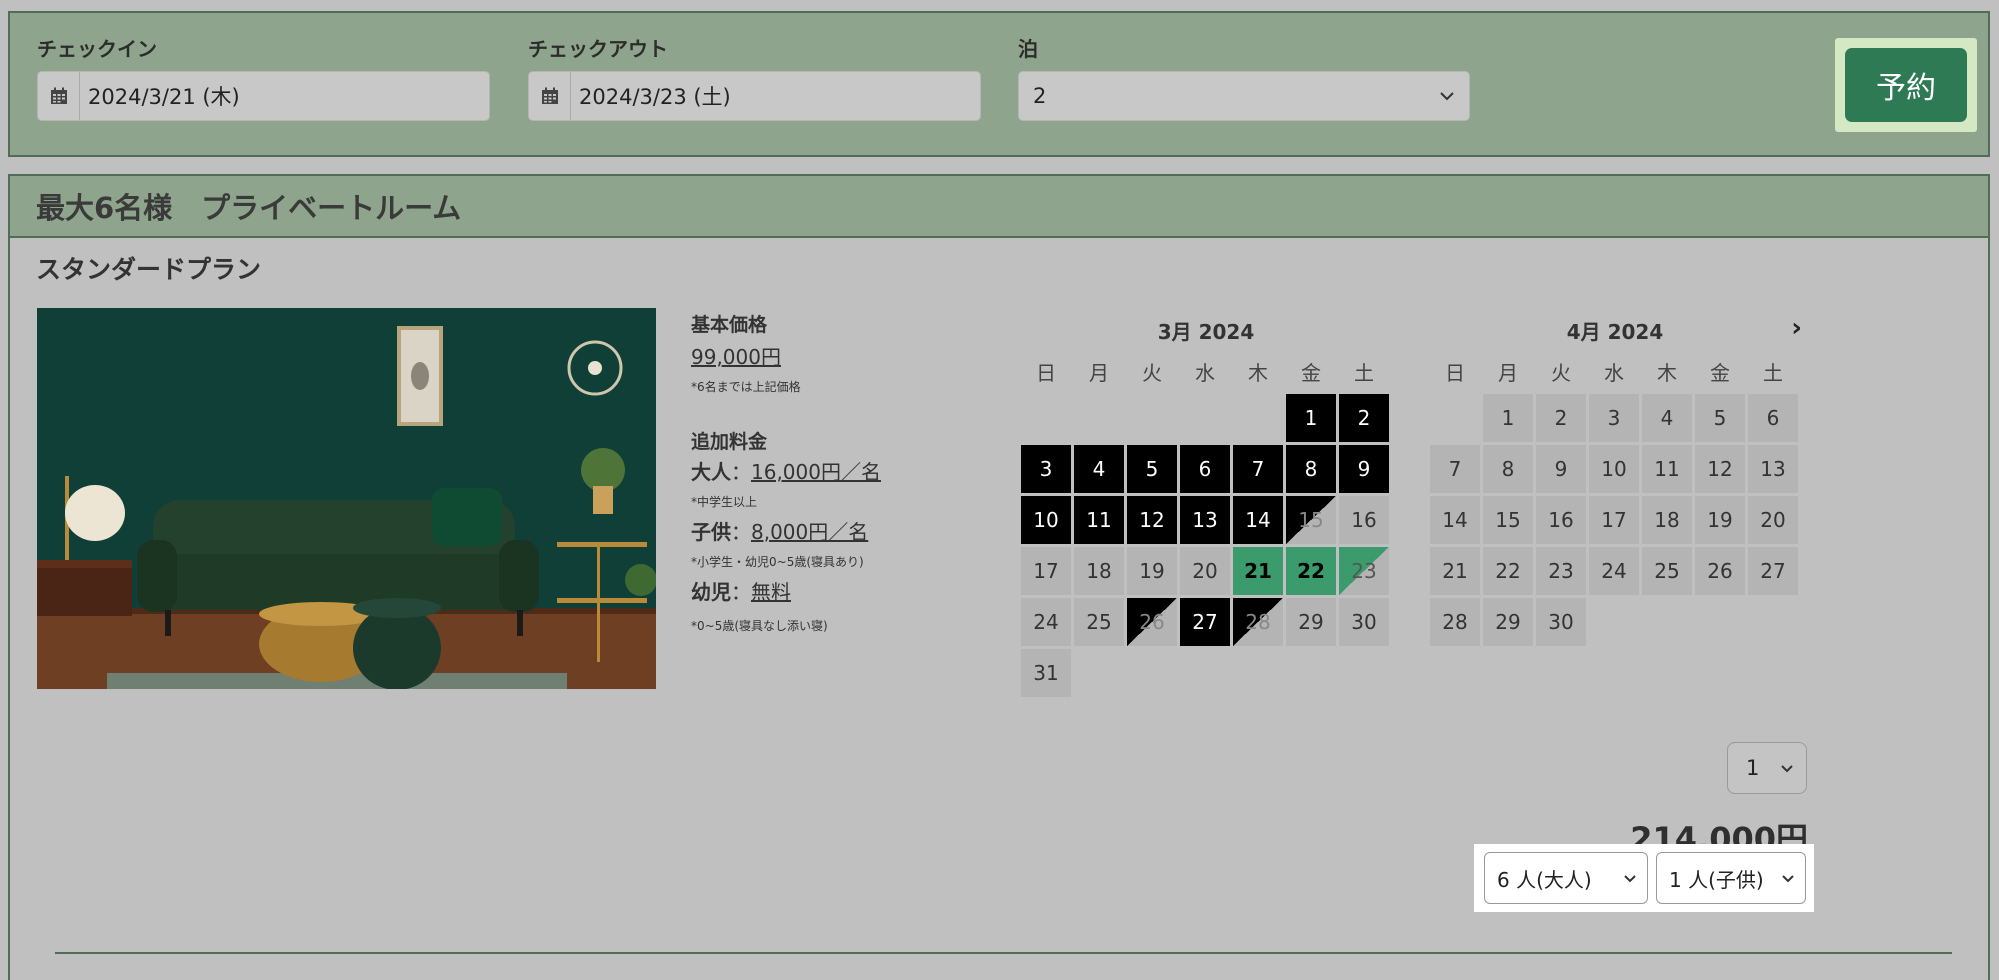 The width and height of the screenshot is (1999, 980). Describe the element at coordinates (655, 97) in the screenshot. I see `checkout-value: 2024/3/23 (土)` at that location.